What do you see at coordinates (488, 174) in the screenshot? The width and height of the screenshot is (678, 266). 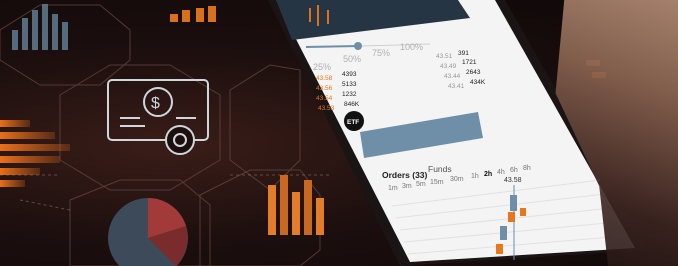 I see `interval-2h: 2h` at bounding box center [488, 174].